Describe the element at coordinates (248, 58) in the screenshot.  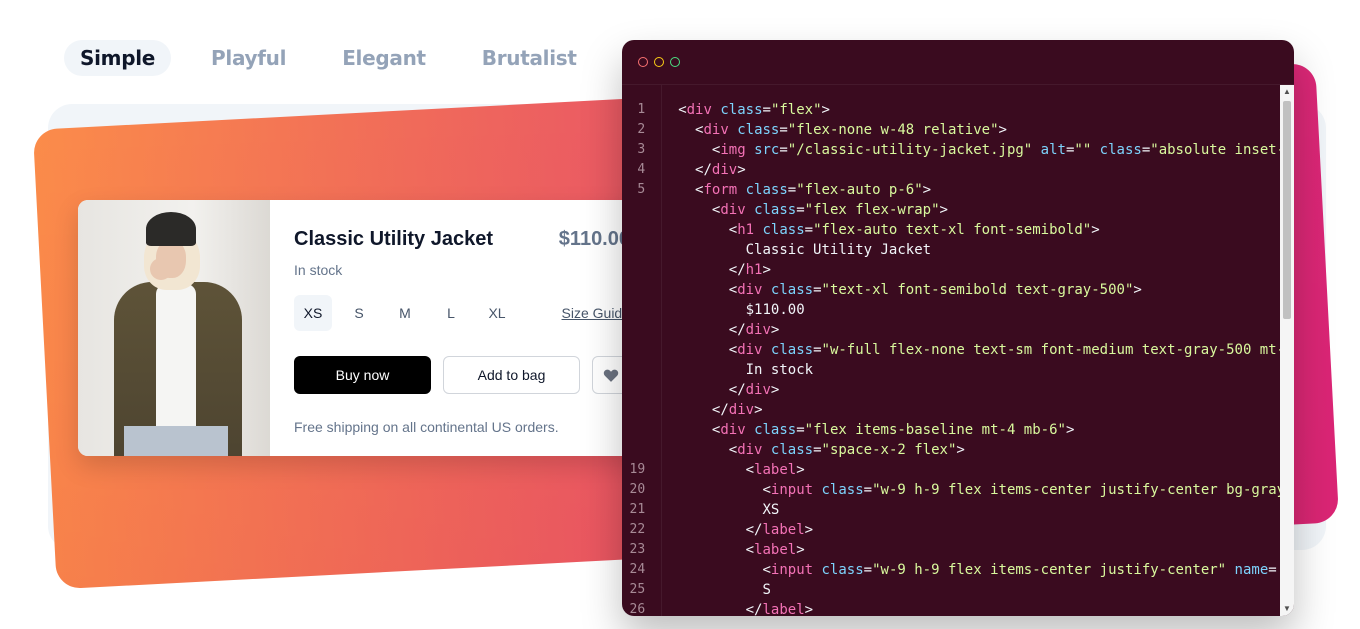
I see `tab-playful: Playful` at that location.